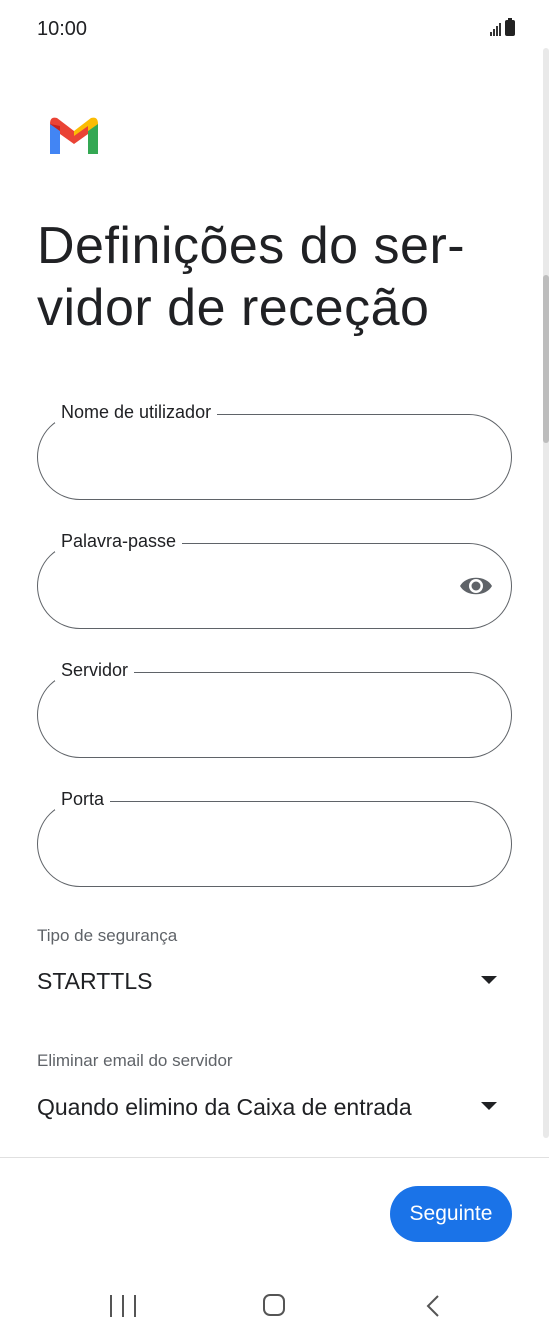 This screenshot has height=1342, width=549. Describe the element at coordinates (74, 135) in the screenshot. I see `gmail-logo-icon` at that location.